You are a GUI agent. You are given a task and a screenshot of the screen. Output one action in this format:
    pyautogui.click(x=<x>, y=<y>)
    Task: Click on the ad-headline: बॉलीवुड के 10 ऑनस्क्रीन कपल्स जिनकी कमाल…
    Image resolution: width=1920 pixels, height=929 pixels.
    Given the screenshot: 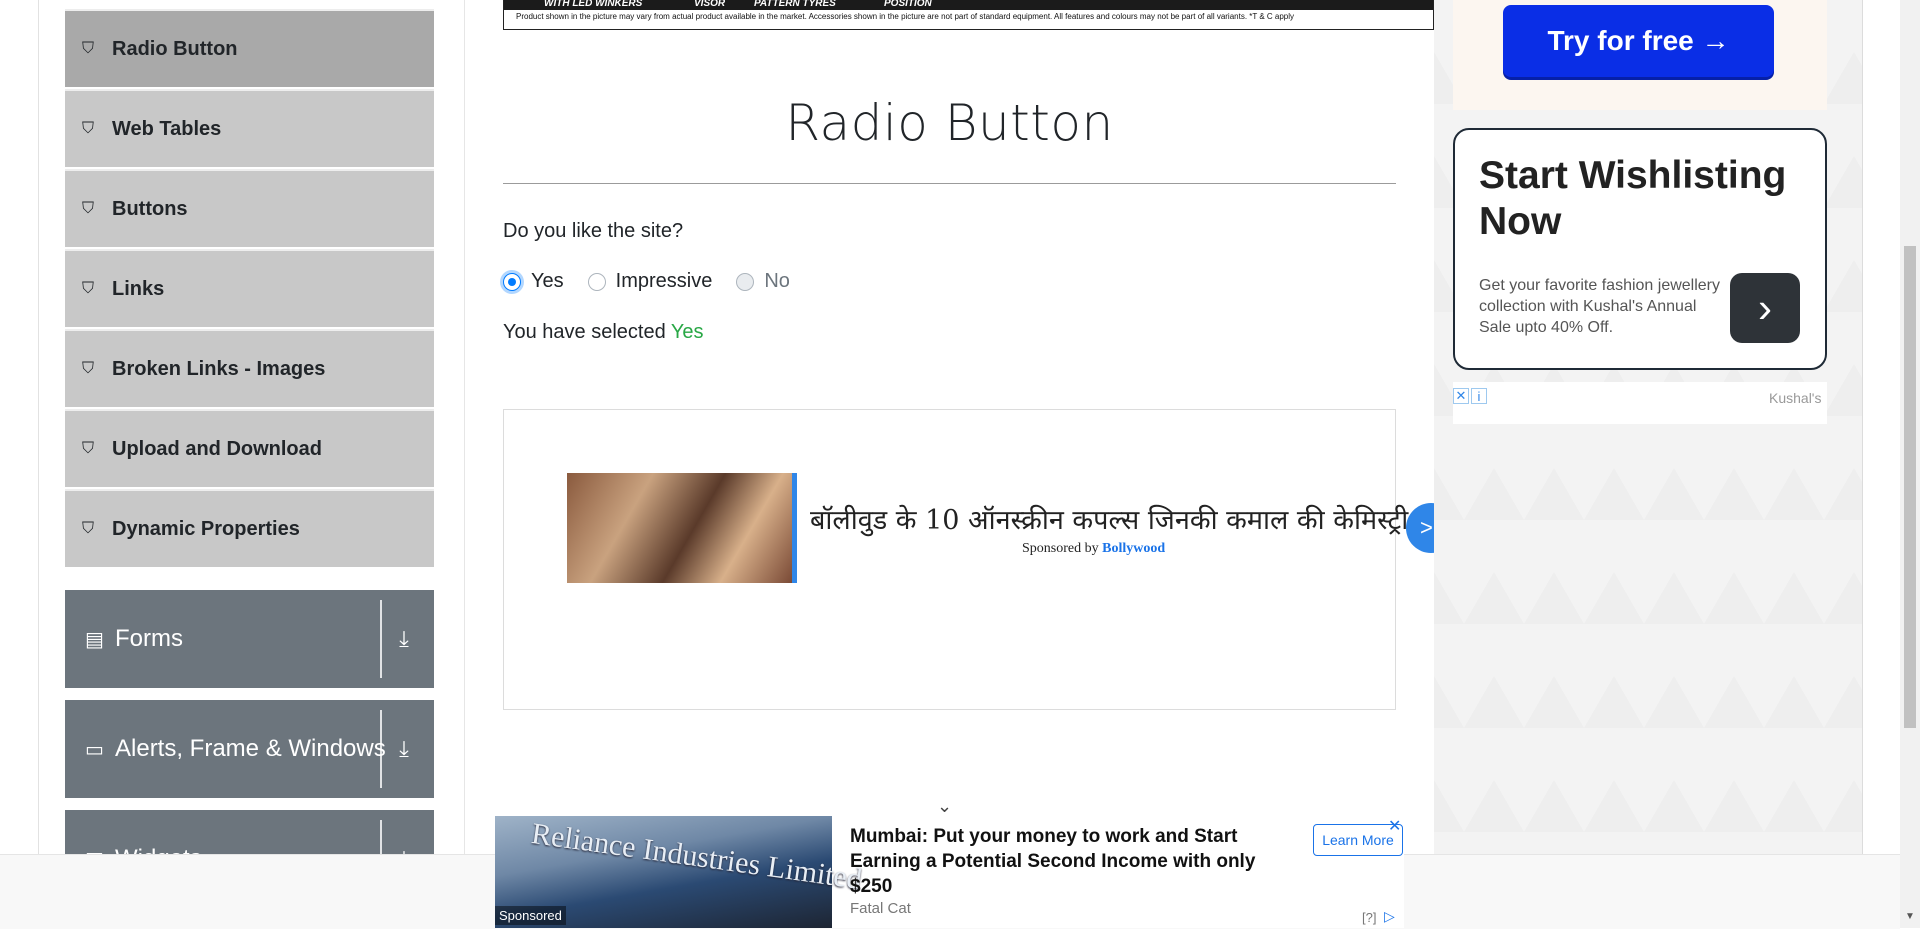 What is the action you would take?
    pyautogui.click(x=1109, y=518)
    